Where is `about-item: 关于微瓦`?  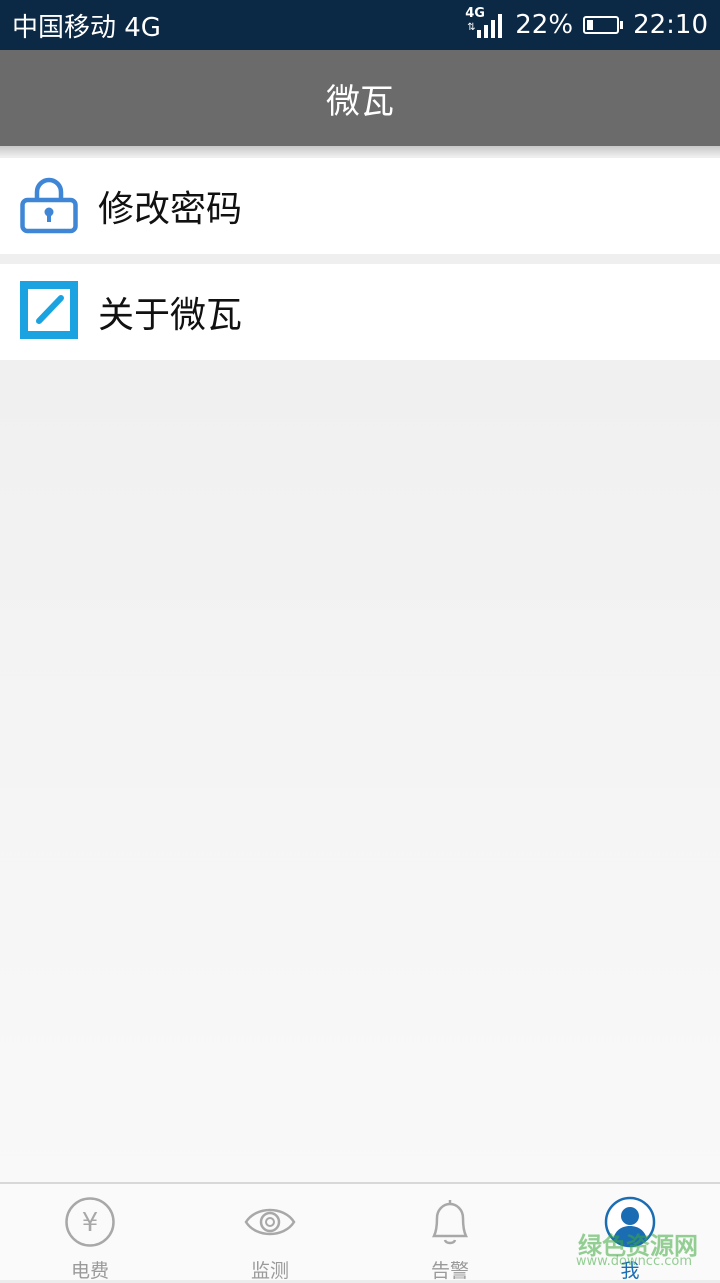
about-item: 关于微瓦 is located at coordinates (360, 312).